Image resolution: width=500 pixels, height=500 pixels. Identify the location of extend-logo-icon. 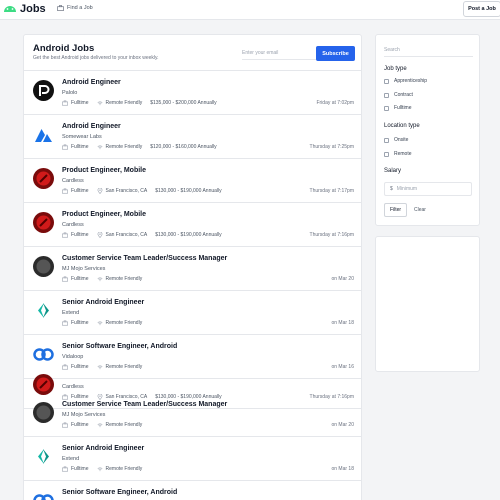
(43, 456).